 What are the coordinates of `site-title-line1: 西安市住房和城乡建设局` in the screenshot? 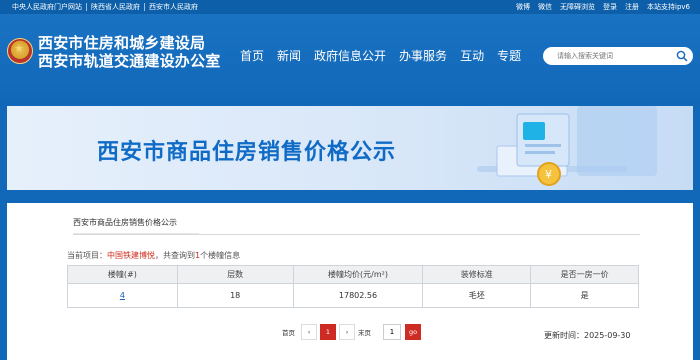 It's located at (122, 43).